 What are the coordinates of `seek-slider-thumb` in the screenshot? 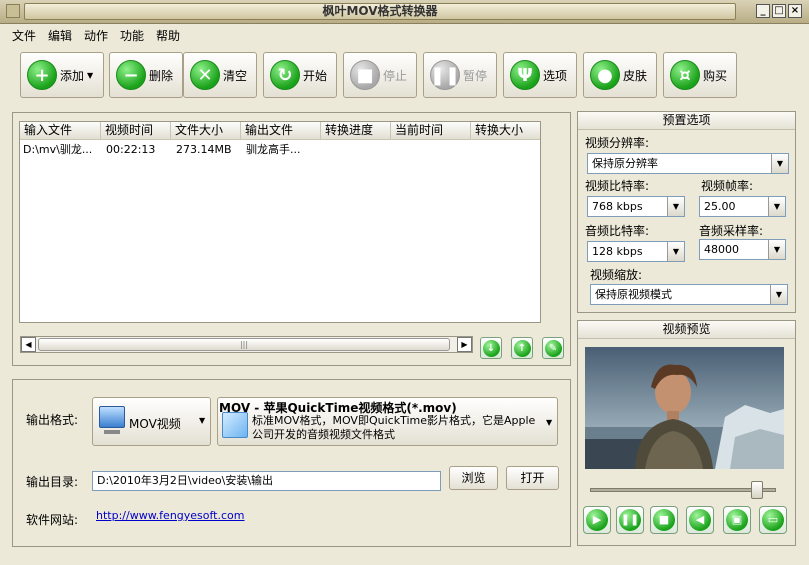 It's located at (757, 490).